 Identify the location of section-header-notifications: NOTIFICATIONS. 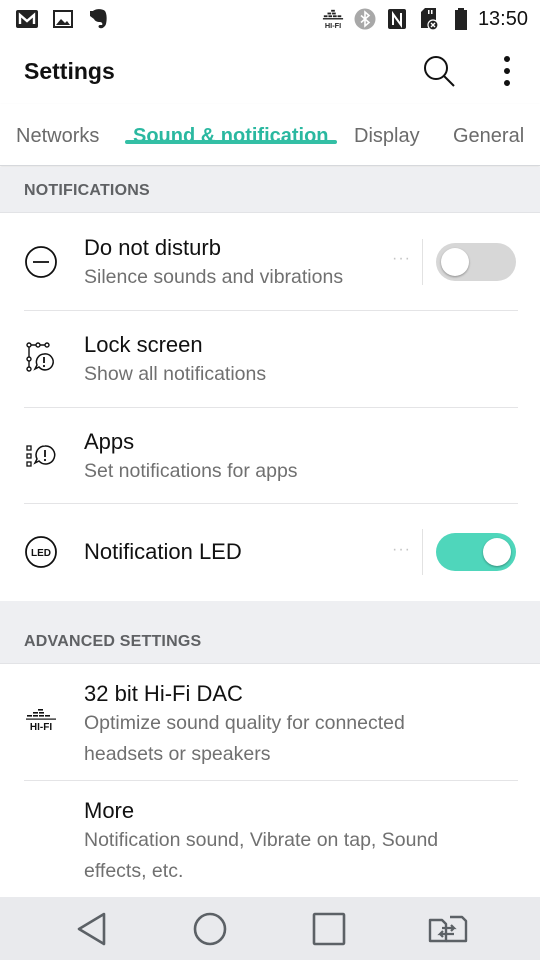
(270, 190).